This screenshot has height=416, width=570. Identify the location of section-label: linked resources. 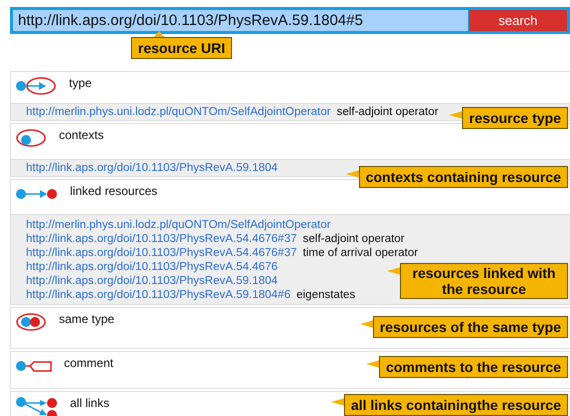
(114, 191).